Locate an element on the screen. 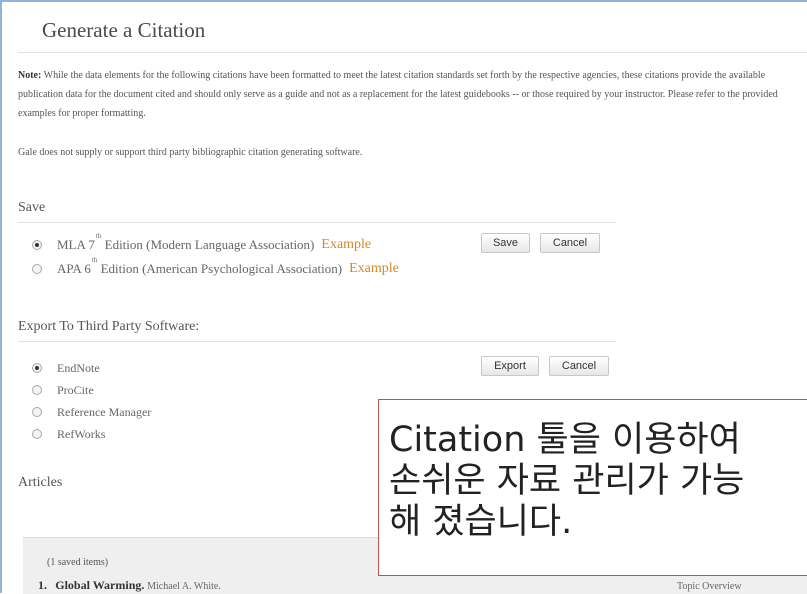  callout-line: Citation 툴을 이용하여 is located at coordinates (565, 440).